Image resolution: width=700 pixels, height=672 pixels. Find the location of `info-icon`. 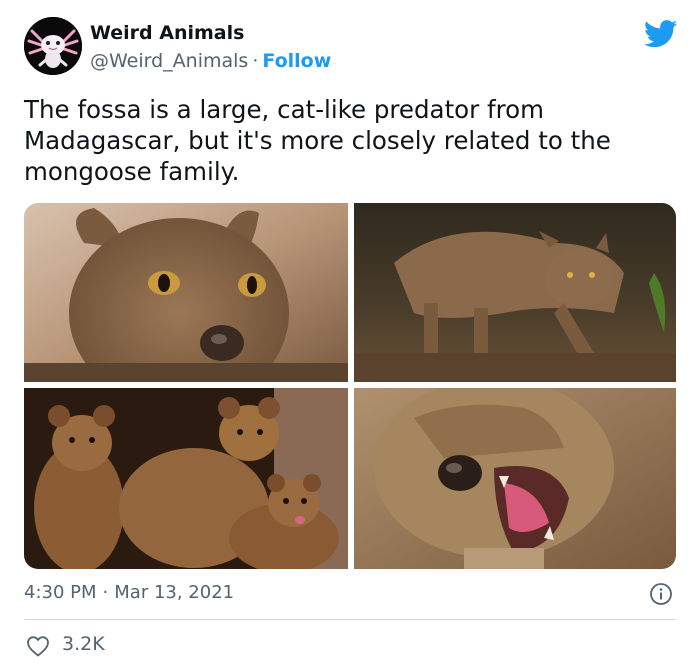

info-icon is located at coordinates (661, 594).